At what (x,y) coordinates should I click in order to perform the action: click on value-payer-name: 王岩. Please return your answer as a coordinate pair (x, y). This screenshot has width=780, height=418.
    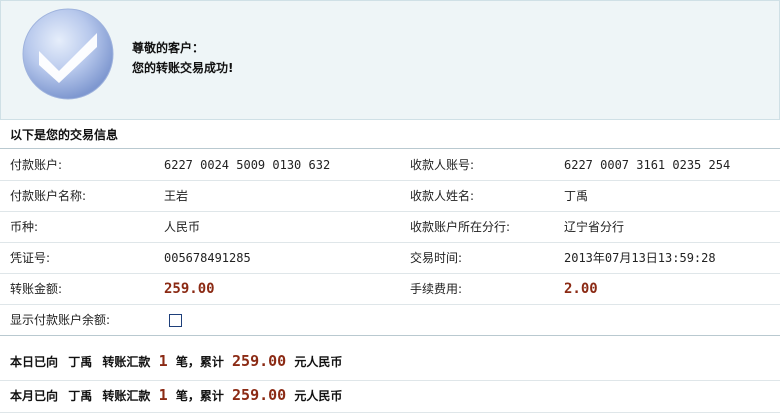
    Looking at the image, I should click on (176, 196).